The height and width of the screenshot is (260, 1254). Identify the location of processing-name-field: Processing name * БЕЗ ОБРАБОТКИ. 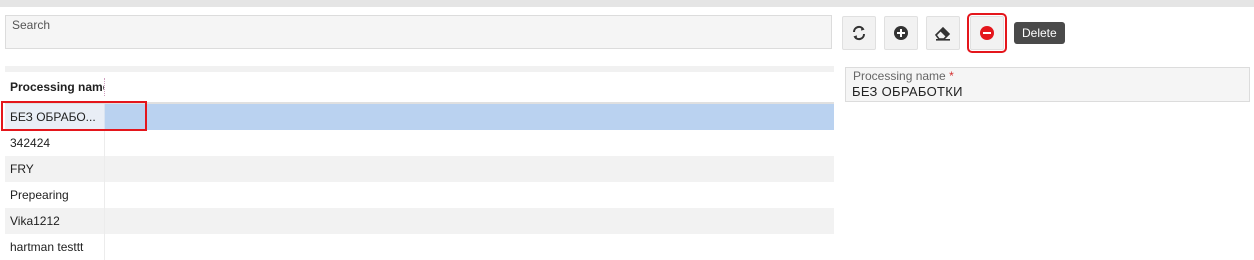
(1047, 84).